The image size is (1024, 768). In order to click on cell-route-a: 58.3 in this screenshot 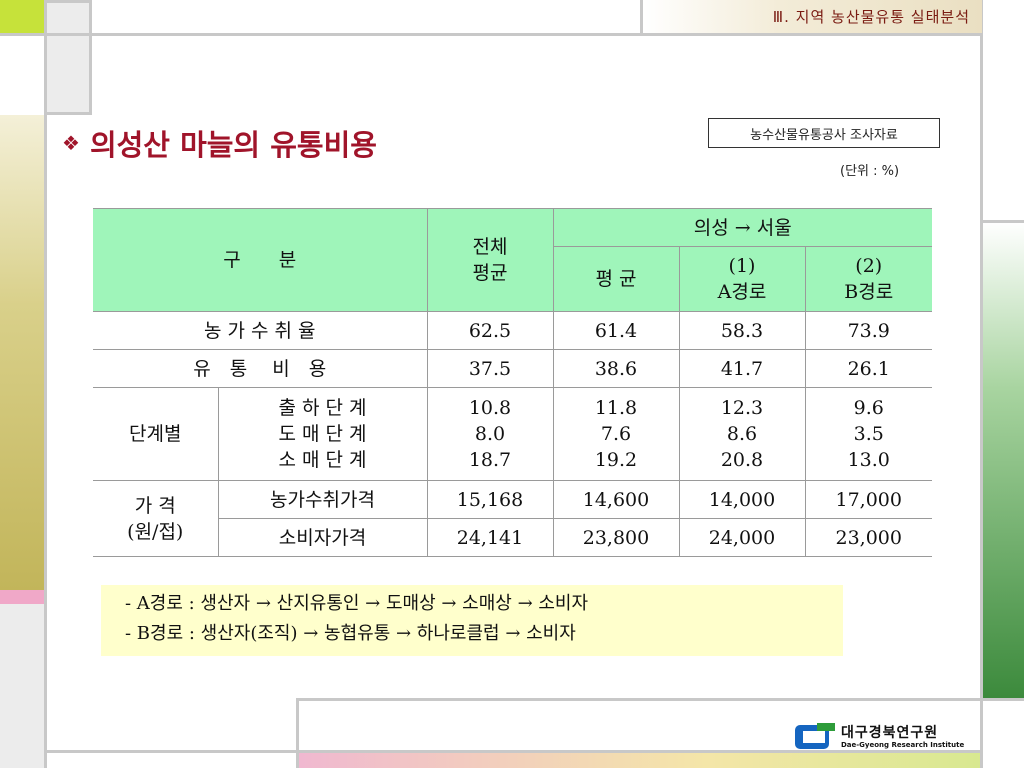, I will do `click(742, 330)`.